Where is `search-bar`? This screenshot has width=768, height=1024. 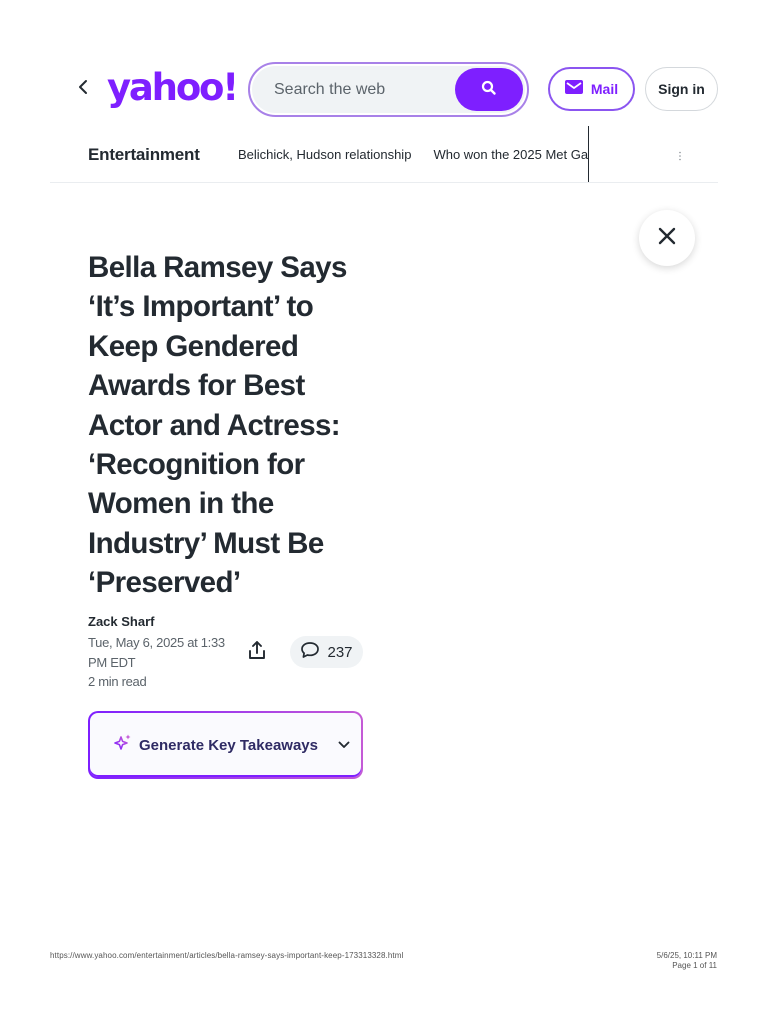 search-bar is located at coordinates (388, 89).